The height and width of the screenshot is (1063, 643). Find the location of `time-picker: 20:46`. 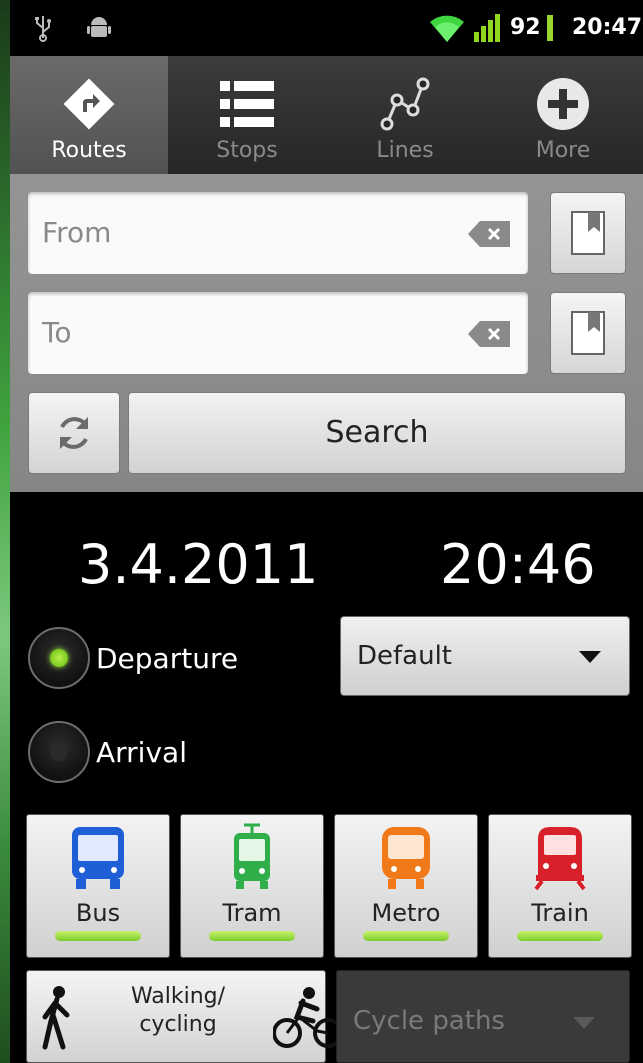

time-picker: 20:46 is located at coordinates (518, 565).